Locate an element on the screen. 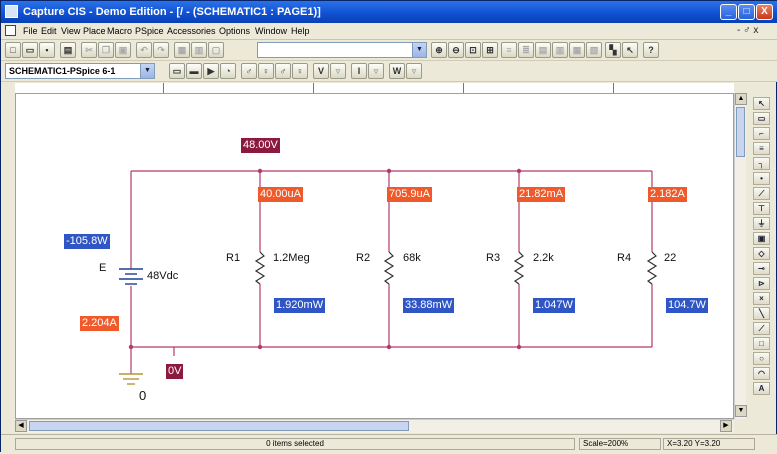 Image resolution: width=777 pixels, height=454 pixels. menu-file: File is located at coordinates (30, 31).